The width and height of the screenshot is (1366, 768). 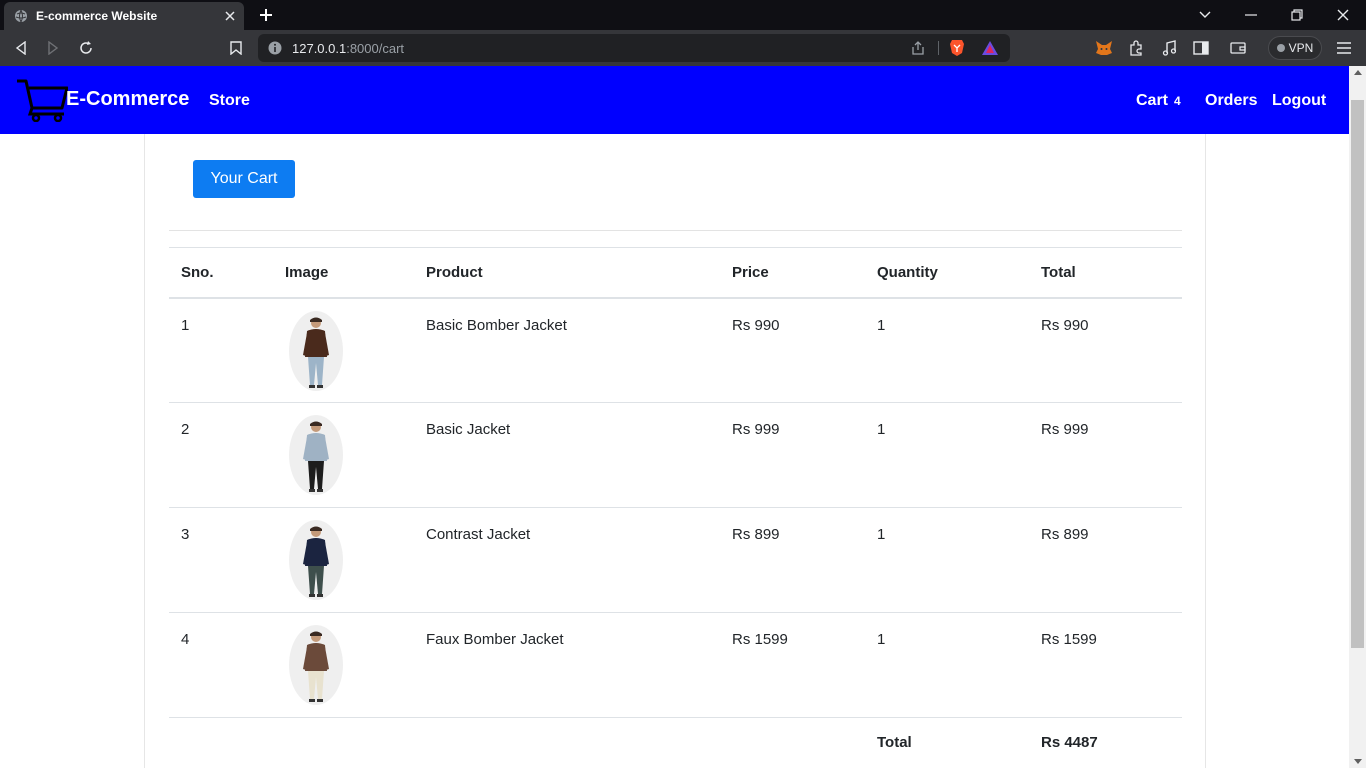 I want to click on table-row: 2 Basic Jacket Rs 999 1 Rs 999, so click(x=675, y=455).